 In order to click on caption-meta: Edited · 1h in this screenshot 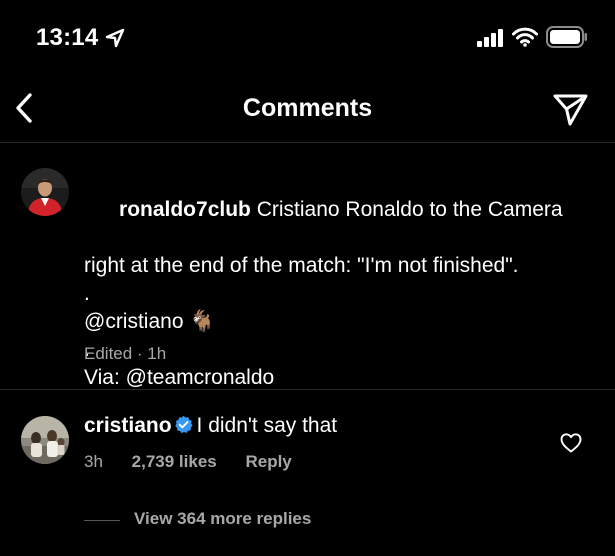, I will do `click(125, 353)`.